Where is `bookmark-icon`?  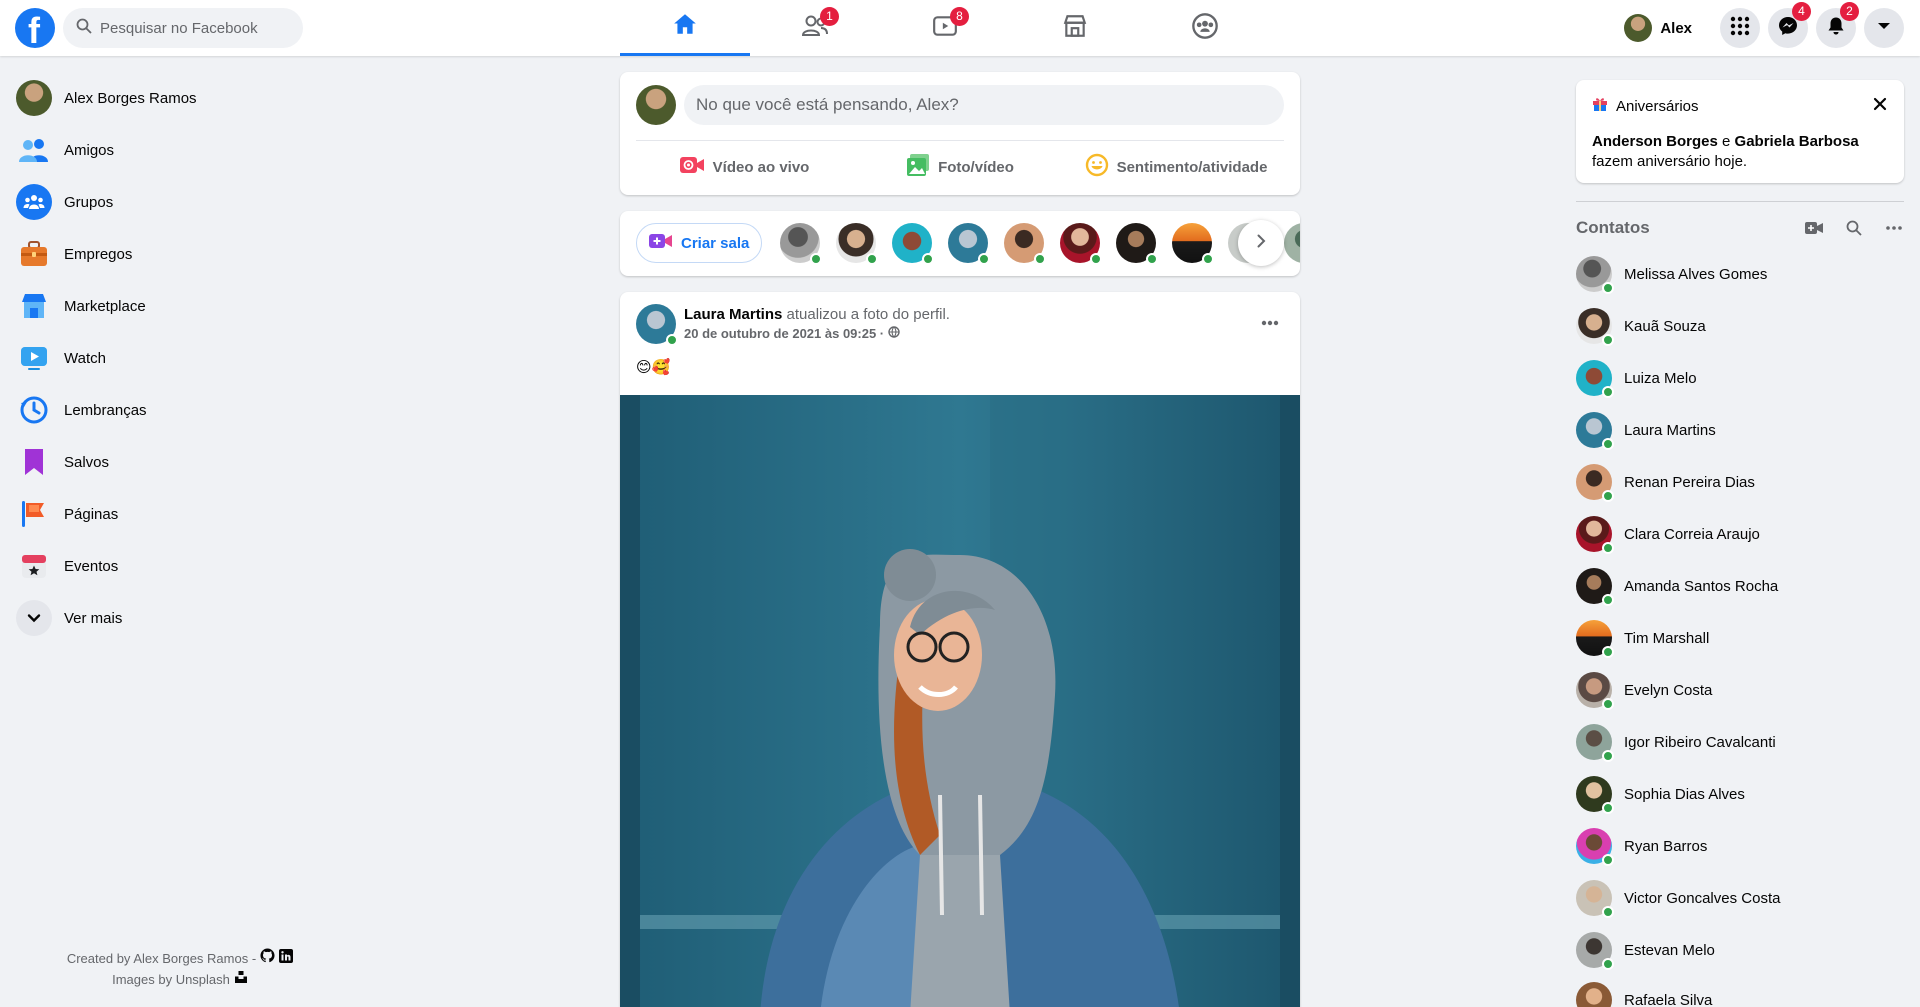
bookmark-icon is located at coordinates (34, 462).